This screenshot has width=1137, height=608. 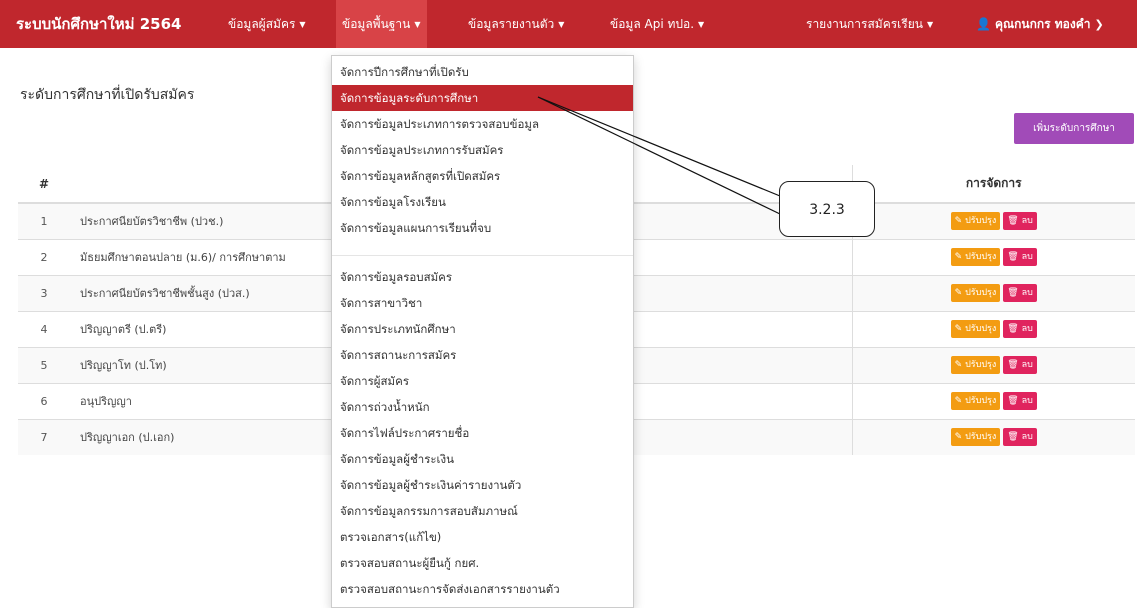 I want to click on menu-item-weighting: จัดการถ่วงน้ำหนัก, so click(x=482, y=407).